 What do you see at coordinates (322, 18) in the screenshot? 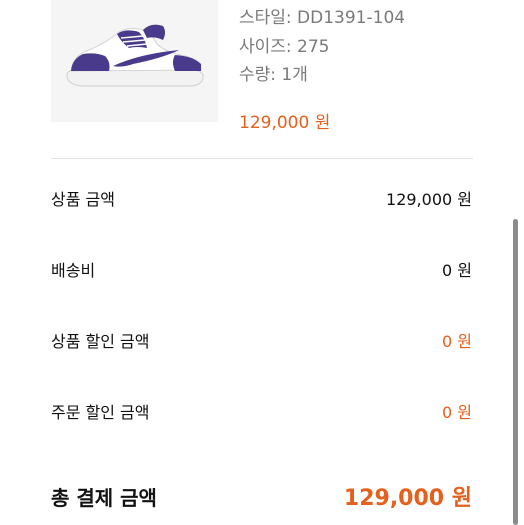
I see `product-style: 스타일: DD1391-104` at bounding box center [322, 18].